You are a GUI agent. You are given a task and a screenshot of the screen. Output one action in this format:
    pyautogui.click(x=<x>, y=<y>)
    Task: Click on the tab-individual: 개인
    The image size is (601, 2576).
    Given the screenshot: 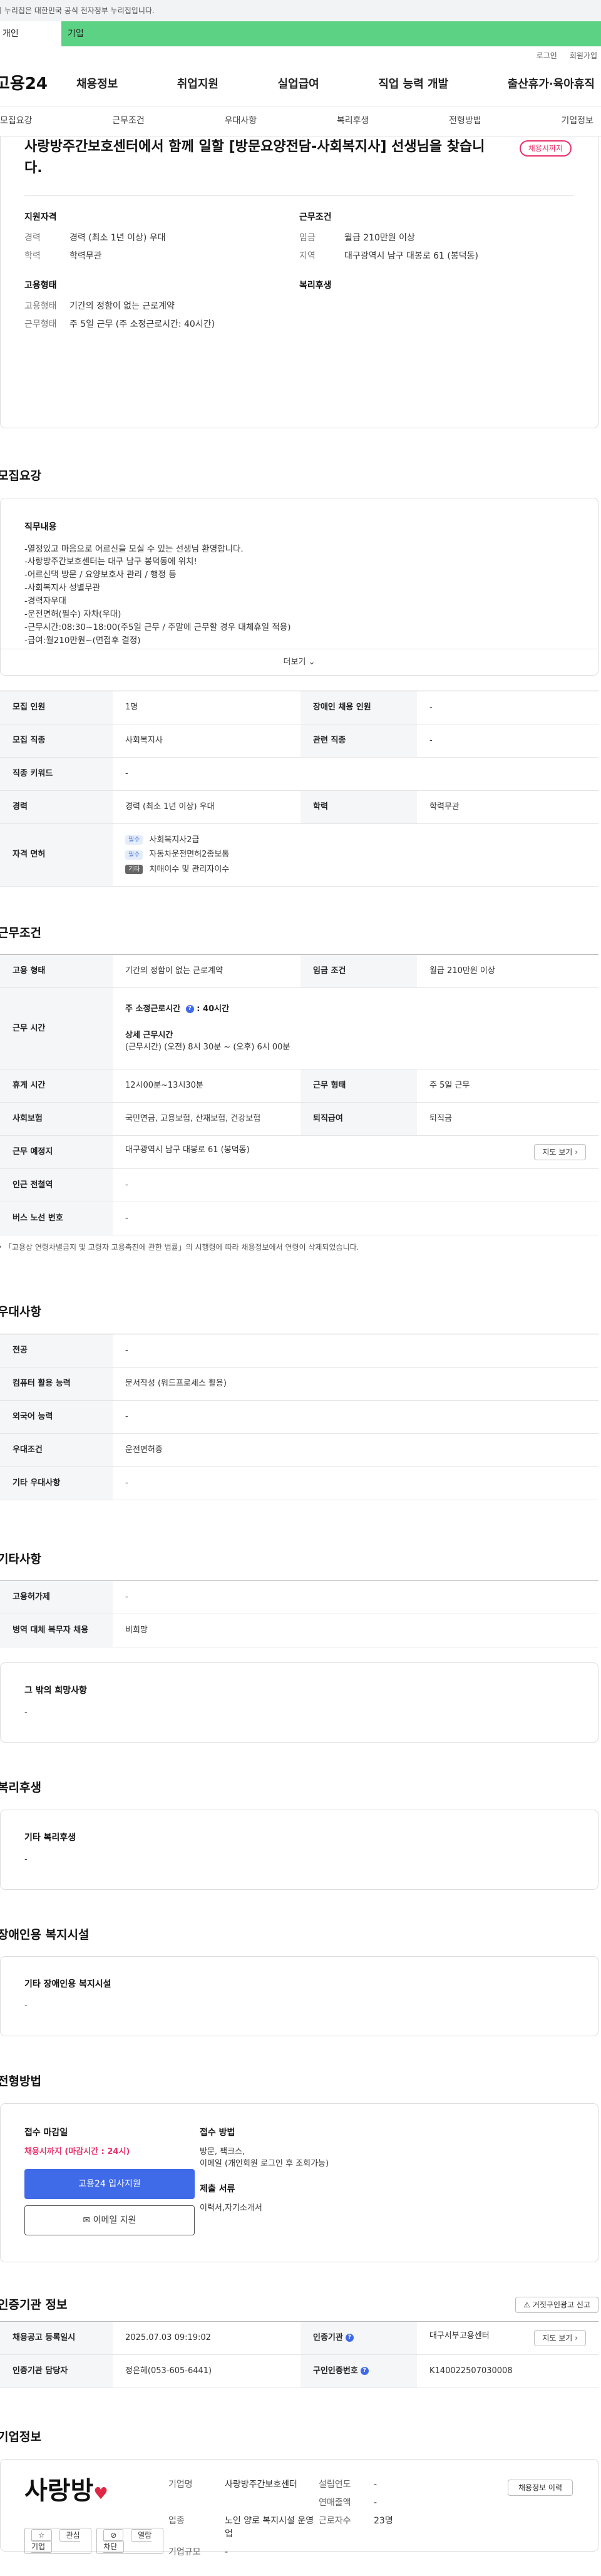 What is the action you would take?
    pyautogui.click(x=31, y=33)
    